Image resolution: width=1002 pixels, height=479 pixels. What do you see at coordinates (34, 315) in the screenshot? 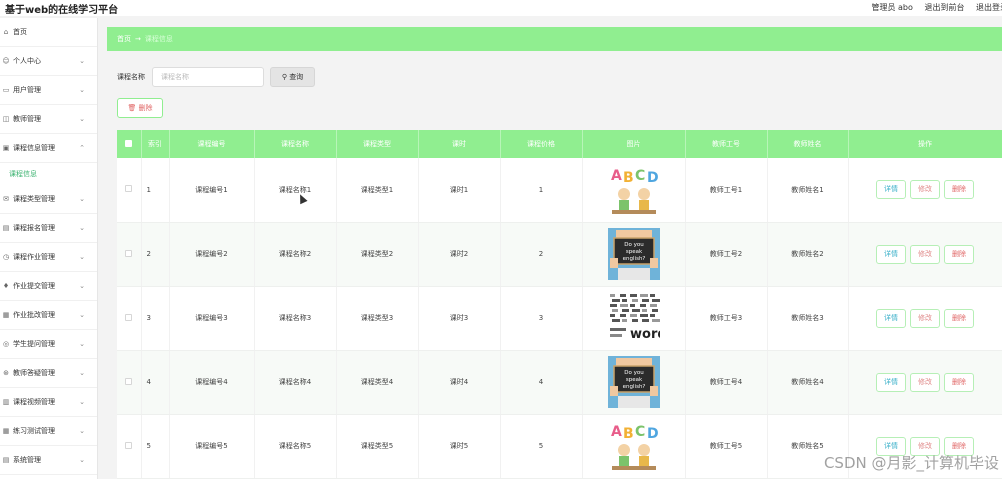
I see `sidebar-item-label: 作业批改管理` at bounding box center [34, 315].